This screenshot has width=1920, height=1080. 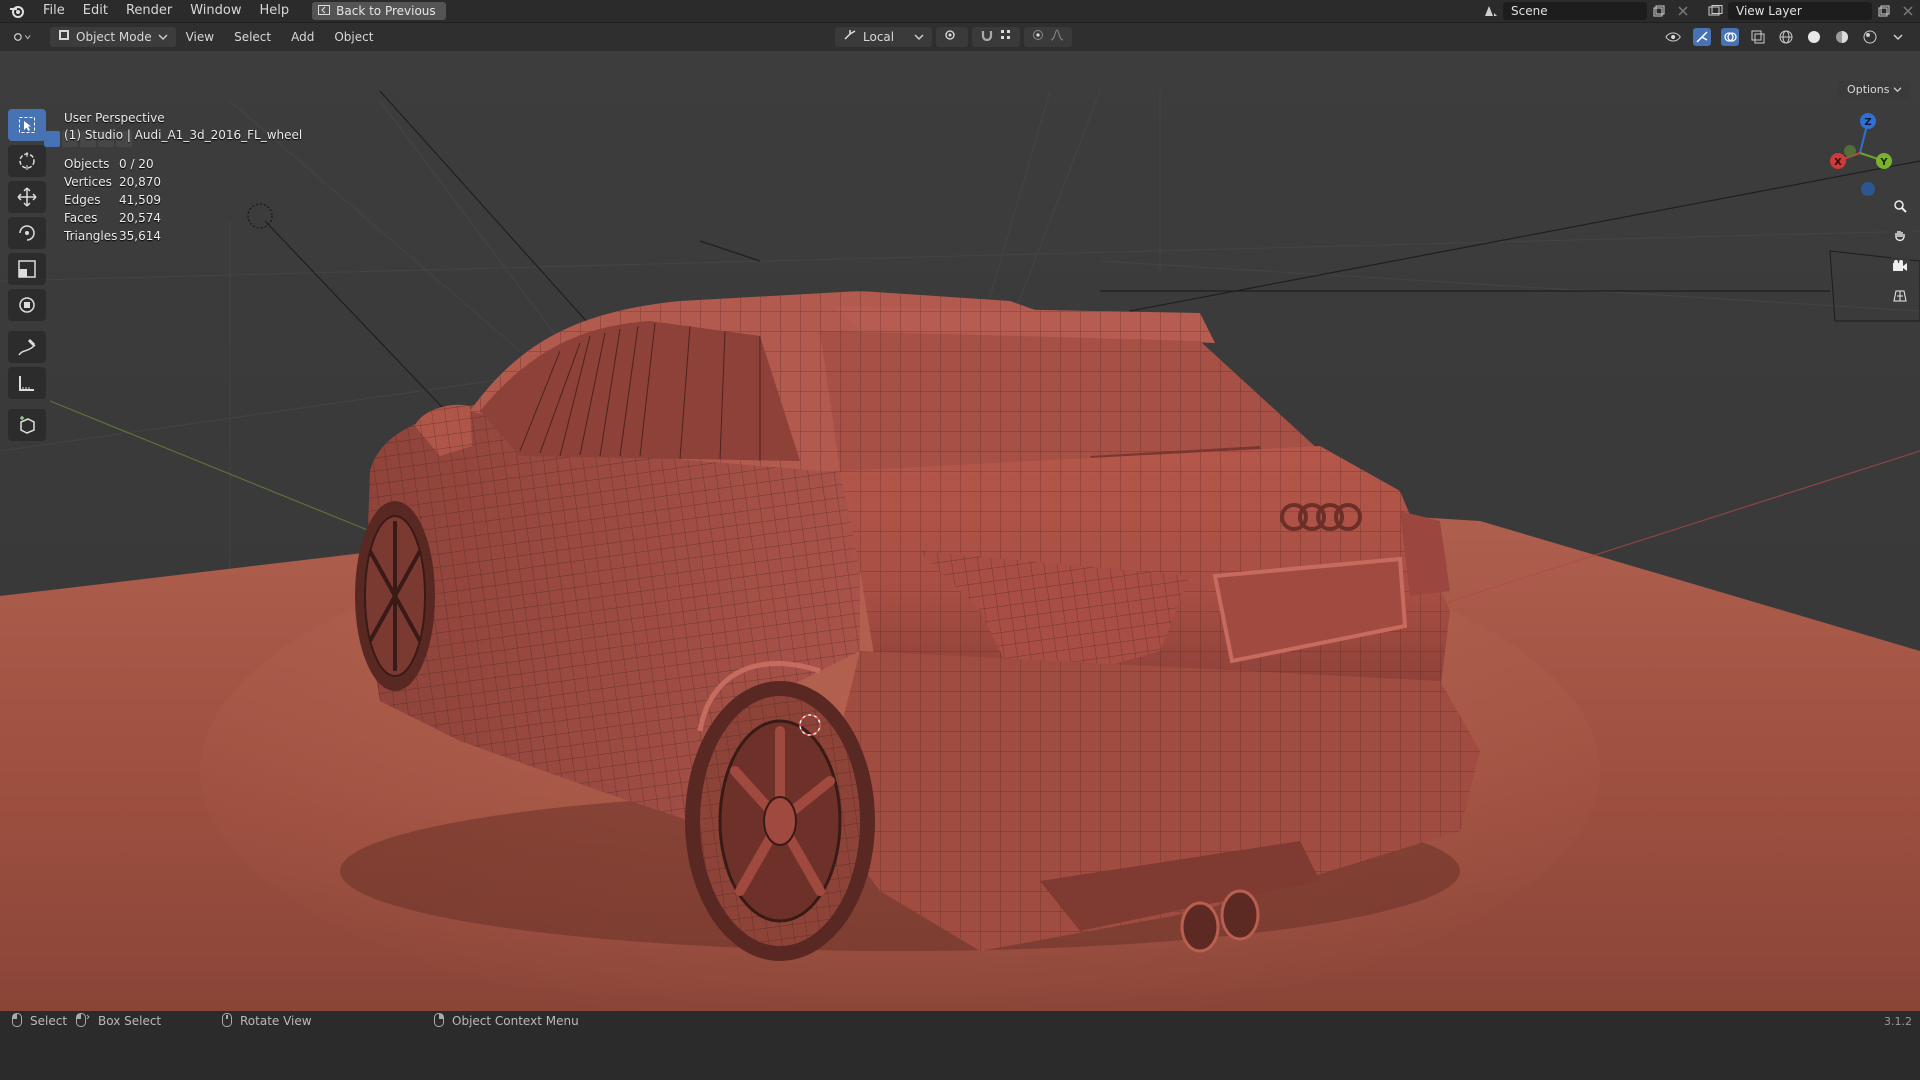 I want to click on snap-toggle, so click(x=996, y=37).